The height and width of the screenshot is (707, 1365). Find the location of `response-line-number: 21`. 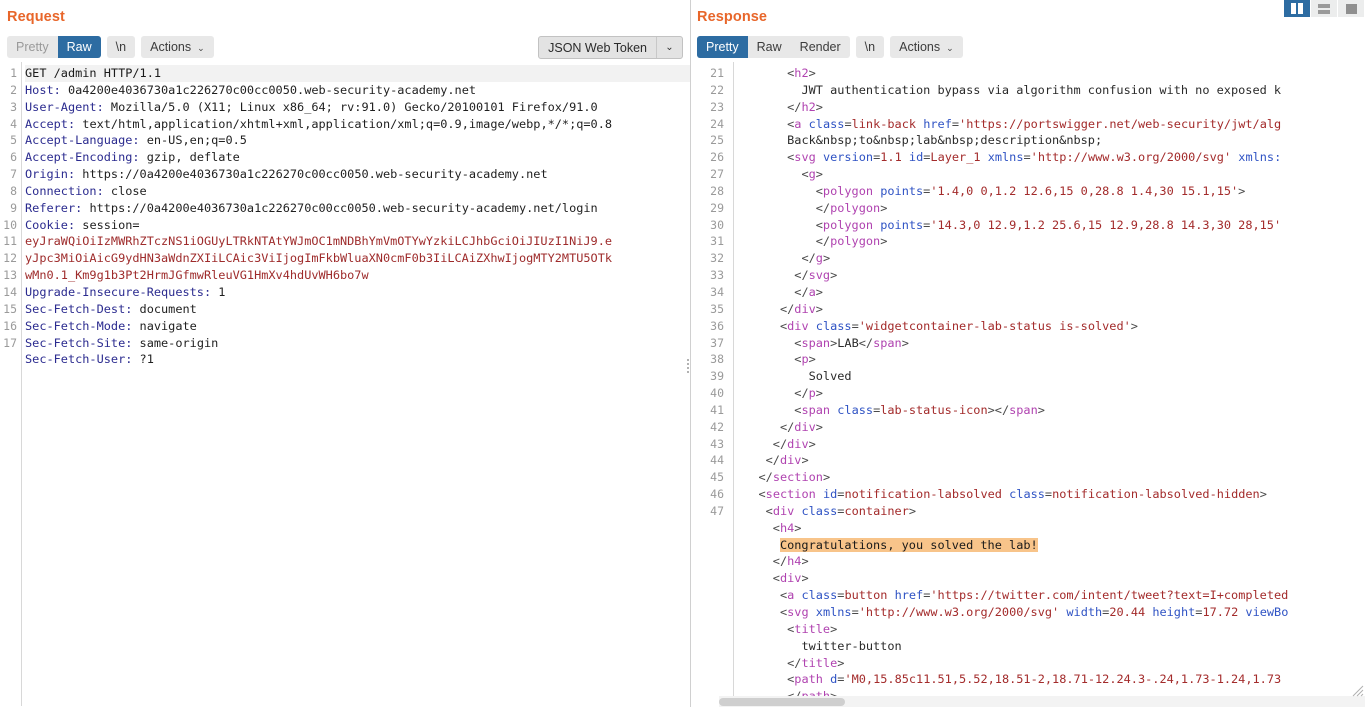

response-line-number: 21 is located at coordinates (717, 73).